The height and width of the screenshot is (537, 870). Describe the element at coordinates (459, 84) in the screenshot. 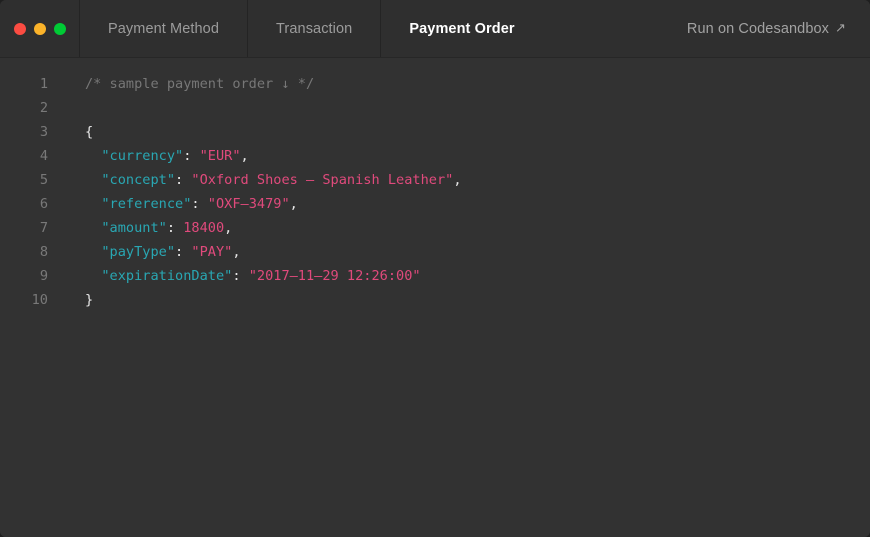

I see `line-content: /* sample payment order ↓ */` at that location.